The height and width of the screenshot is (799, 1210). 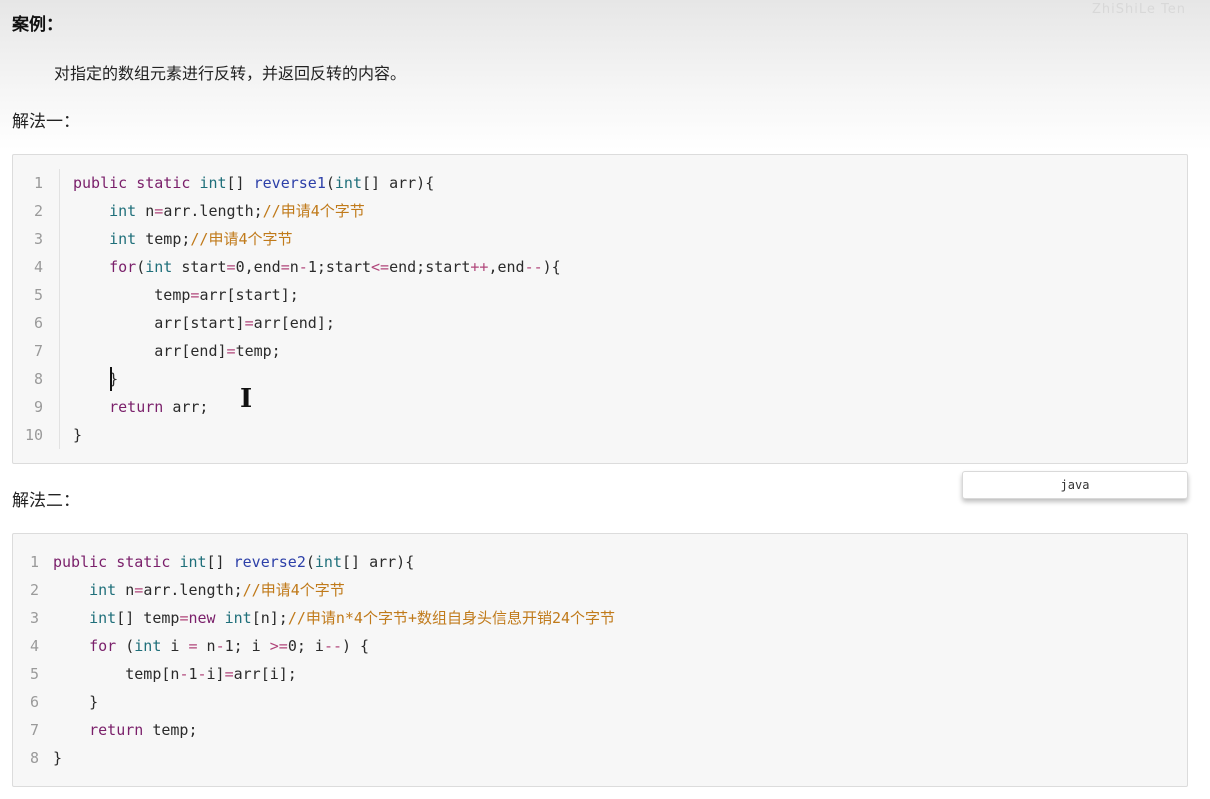 What do you see at coordinates (234, 562) in the screenshot?
I see `code-line: public static int[] reverse2(int[] arr){` at bounding box center [234, 562].